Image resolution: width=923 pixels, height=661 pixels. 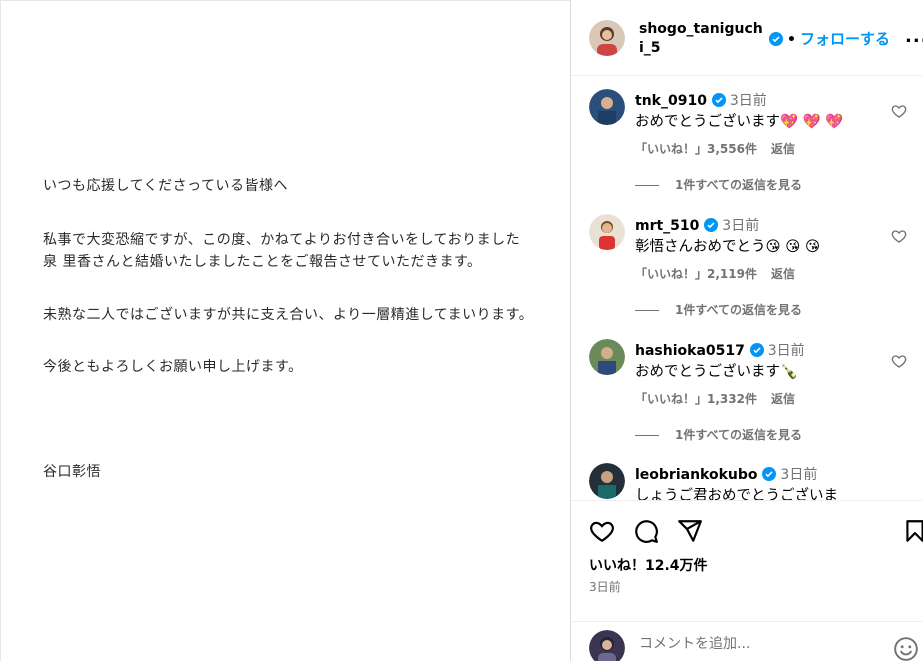 I want to click on letter-line: 泉 里香さんと結婚いたしましたことをご報告させていただきます。, so click(x=262, y=262).